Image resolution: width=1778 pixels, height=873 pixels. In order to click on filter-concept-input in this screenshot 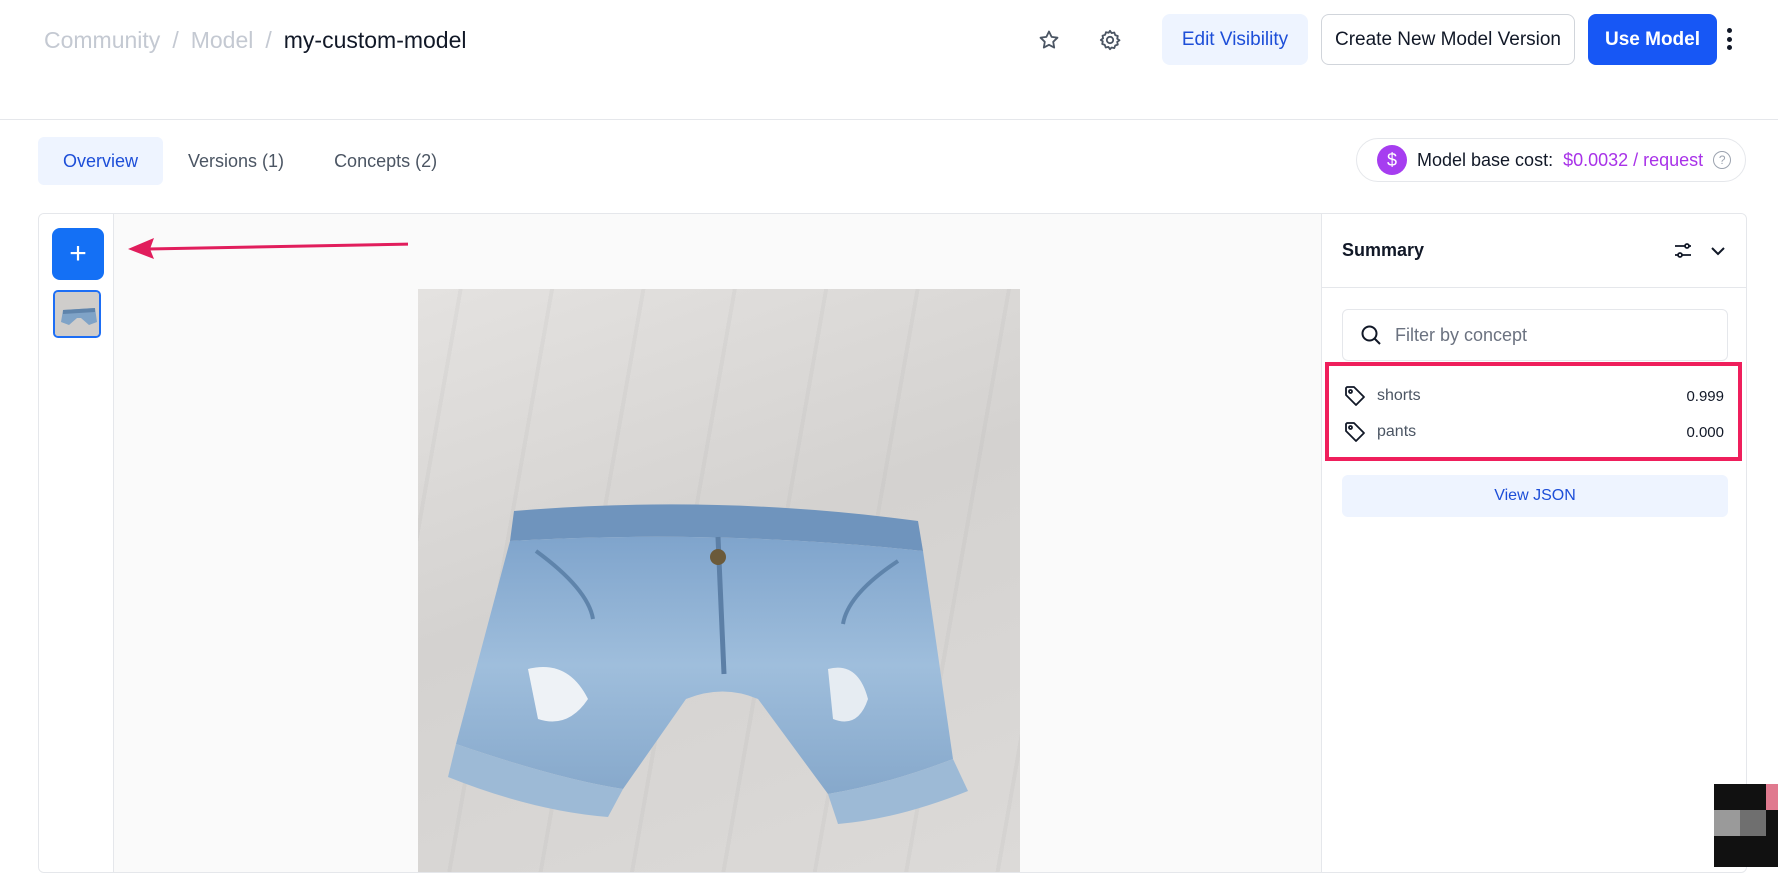, I will do `click(1555, 335)`.